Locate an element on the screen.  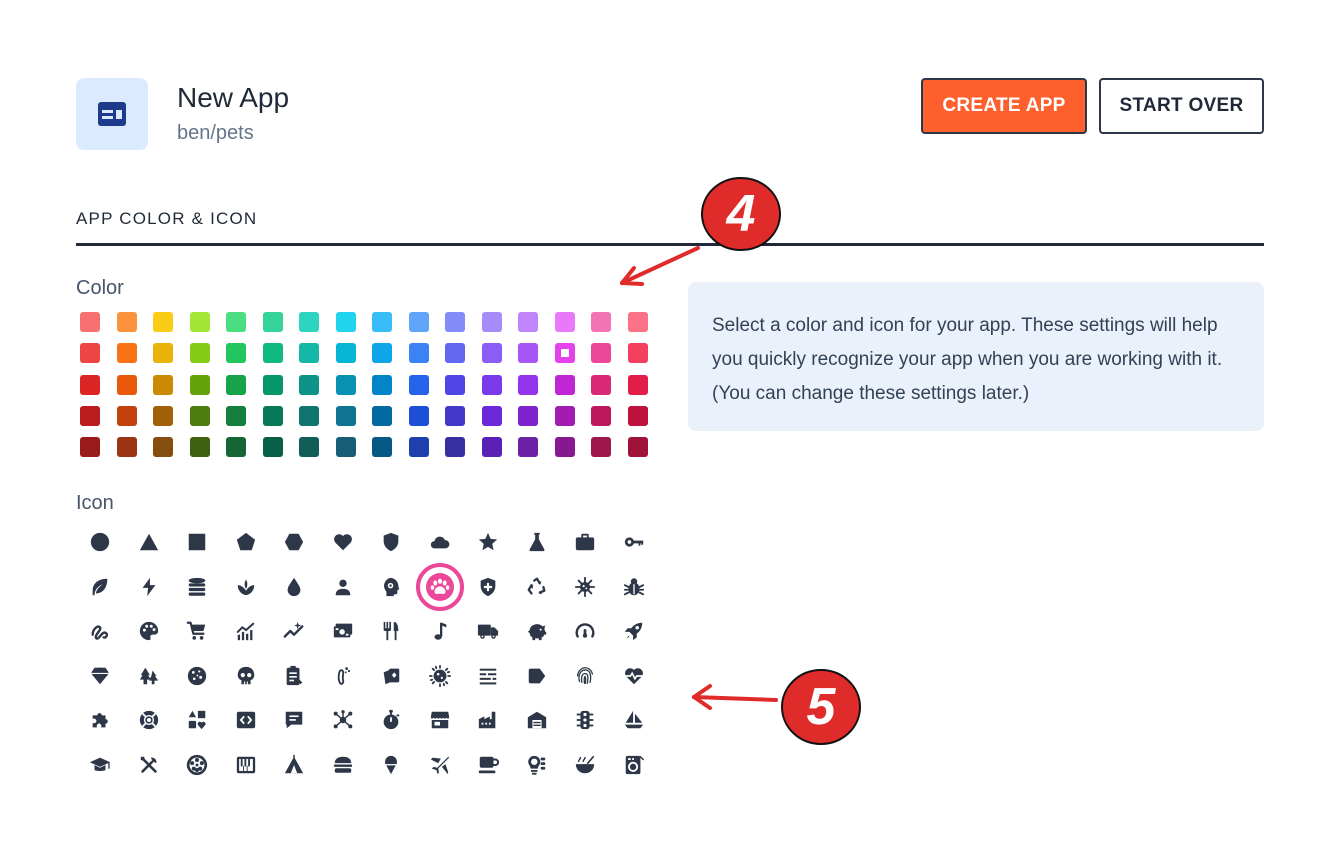
graduation-cap-icon is located at coordinates (100, 765).